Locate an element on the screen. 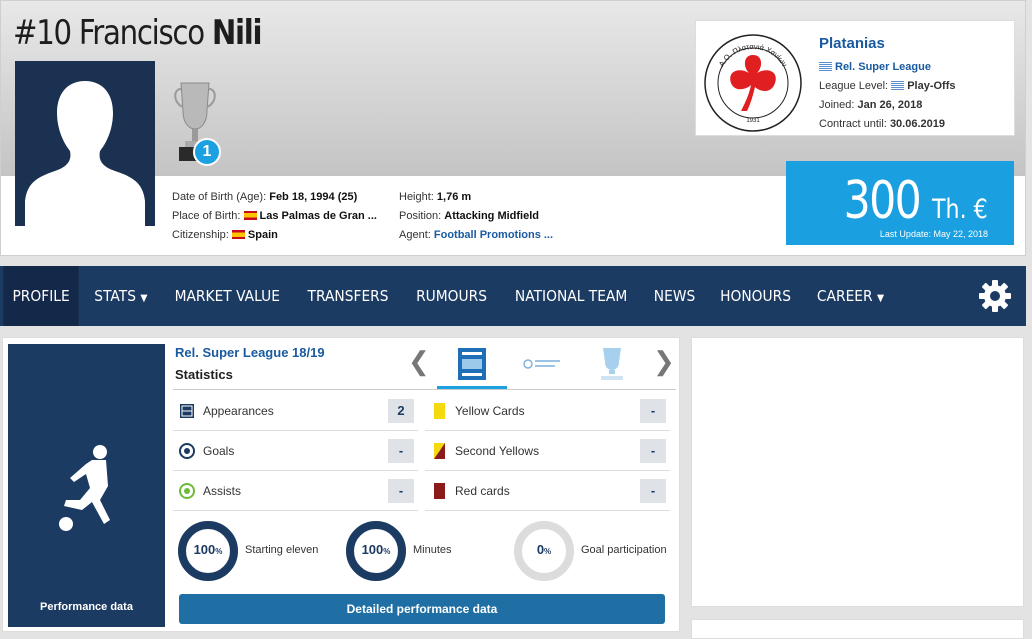  market-value-box: 300 Th. € Last Update: May 22, 2018 is located at coordinates (900, 203).